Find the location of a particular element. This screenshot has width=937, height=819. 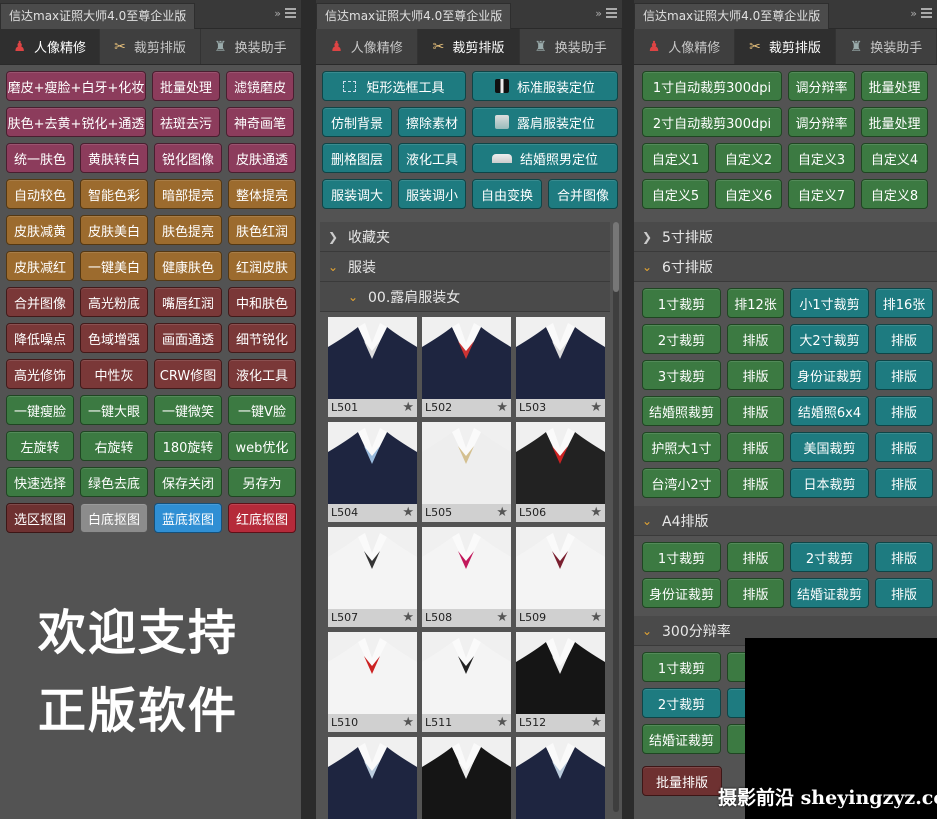

retouch-action-button: 滤镜磨皮 is located at coordinates (260, 86).